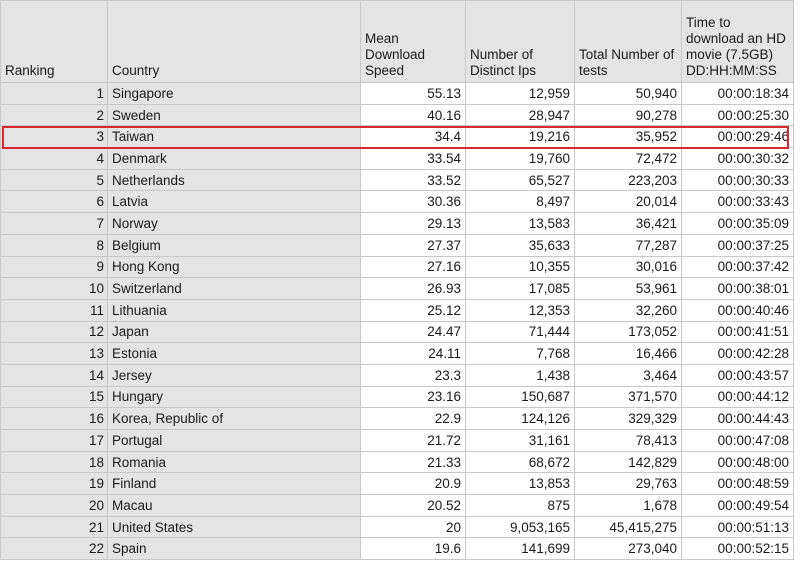  What do you see at coordinates (397, 137) in the screenshot?
I see `table-row: 3 Taiwan 34.4 19,216 35,952 00:00:29:46` at bounding box center [397, 137].